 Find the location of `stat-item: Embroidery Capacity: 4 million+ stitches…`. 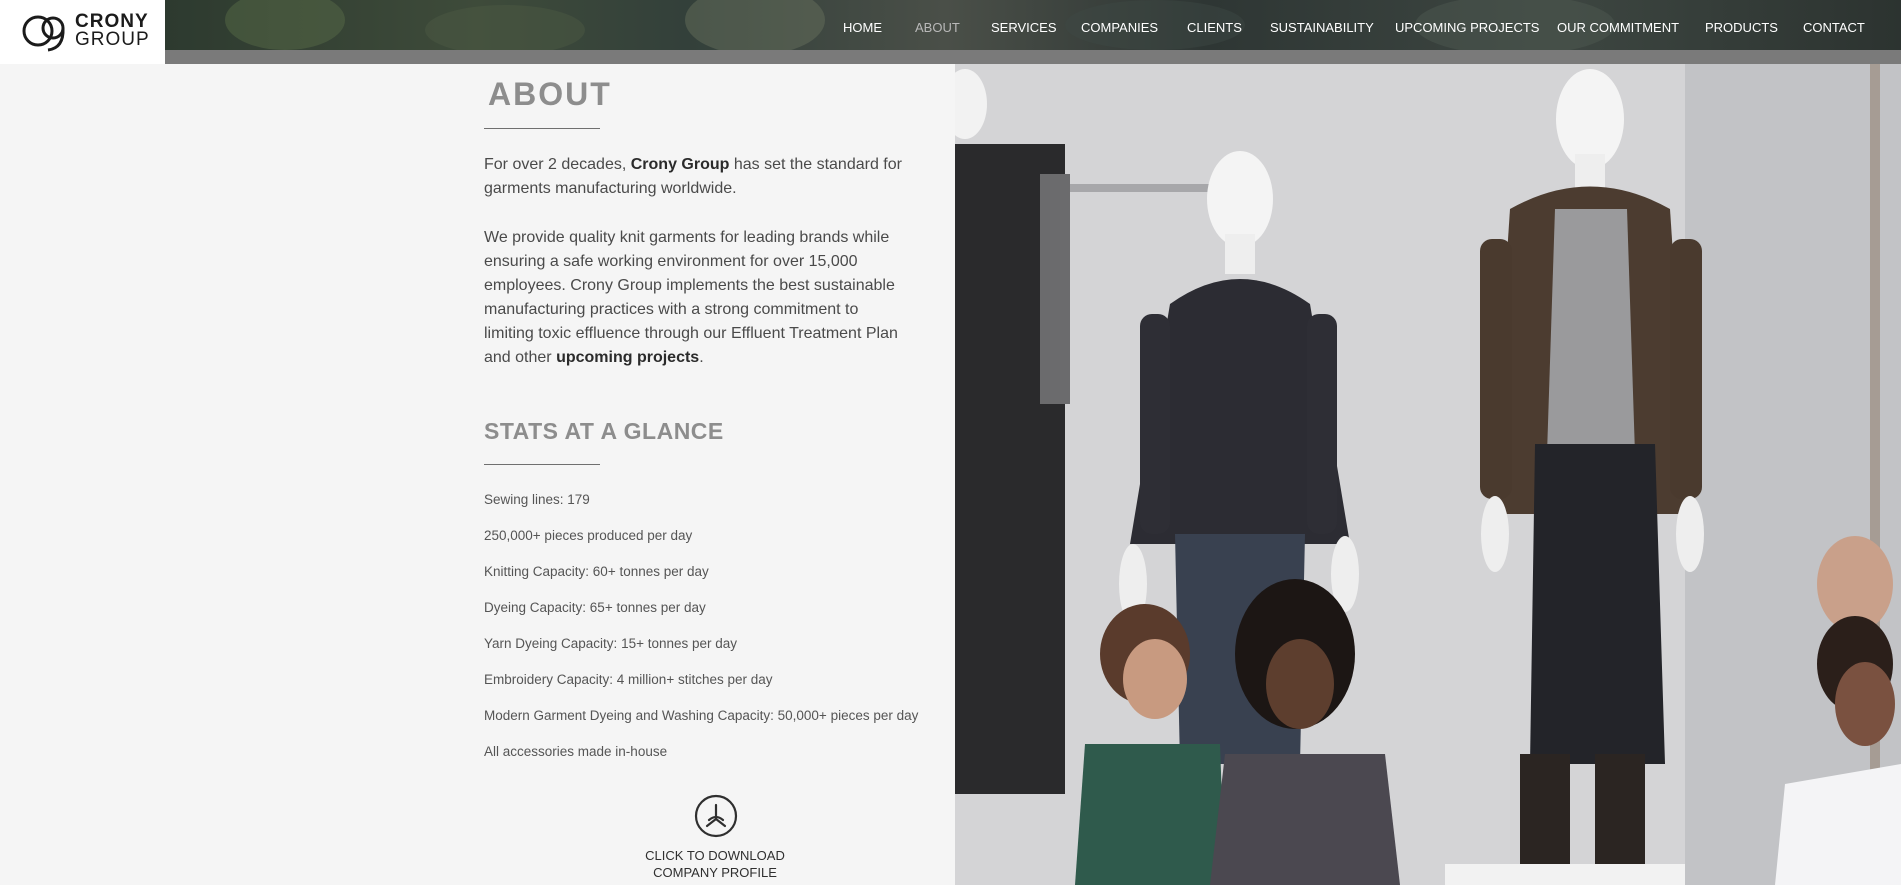

stat-item: Embroidery Capacity: 4 million+ stitches… is located at coordinates (628, 679).